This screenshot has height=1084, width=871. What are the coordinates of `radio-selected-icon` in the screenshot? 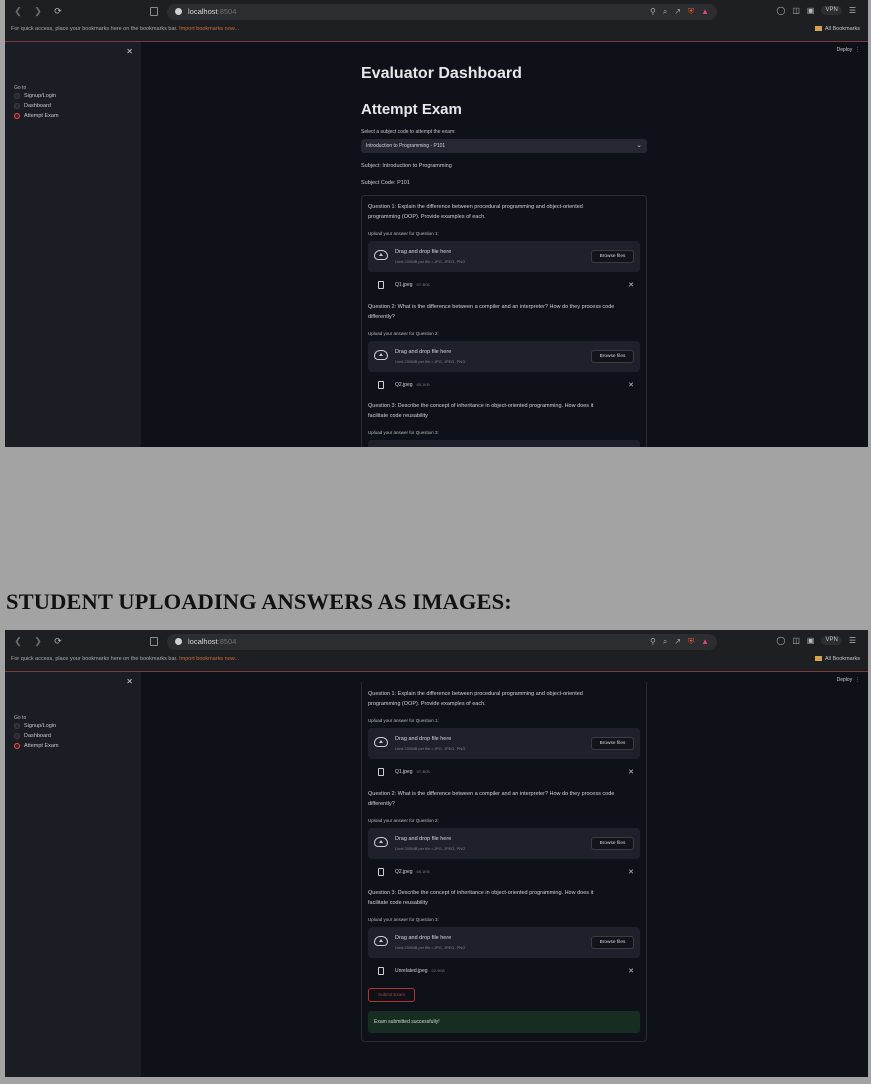 It's located at (17, 746).